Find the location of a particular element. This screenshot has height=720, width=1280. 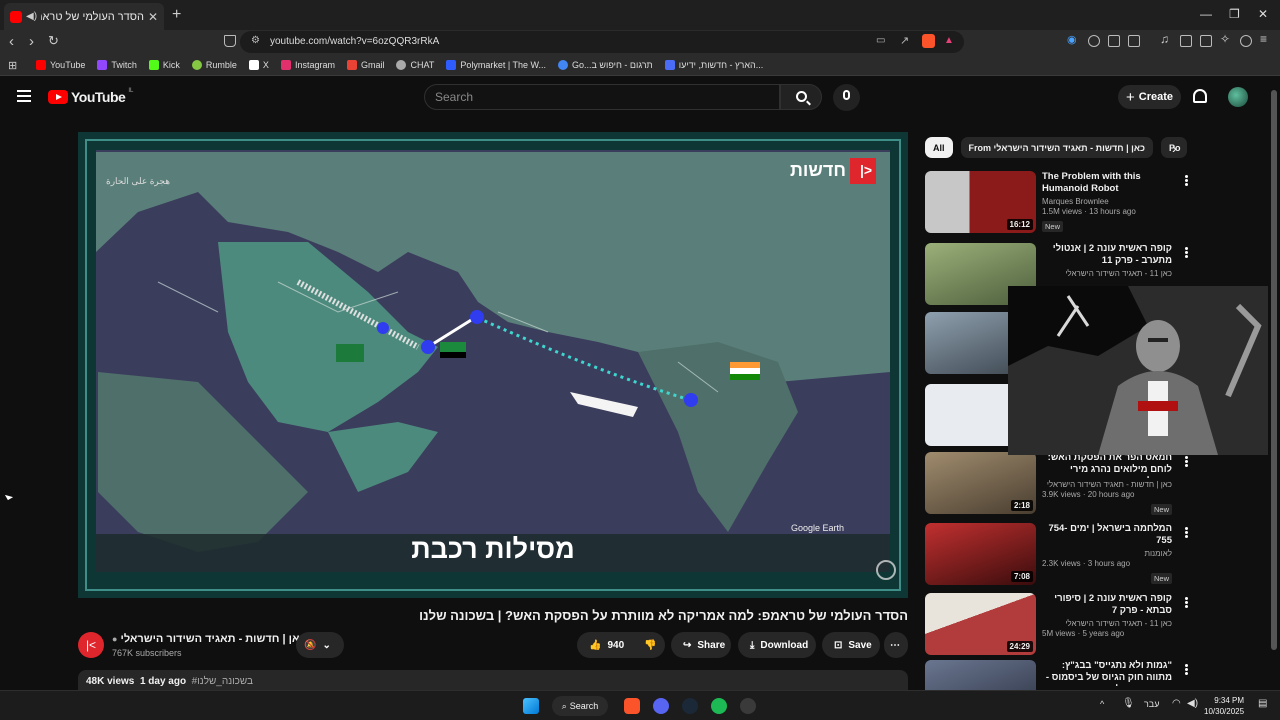

spotify-icon is located at coordinates (719, 706).